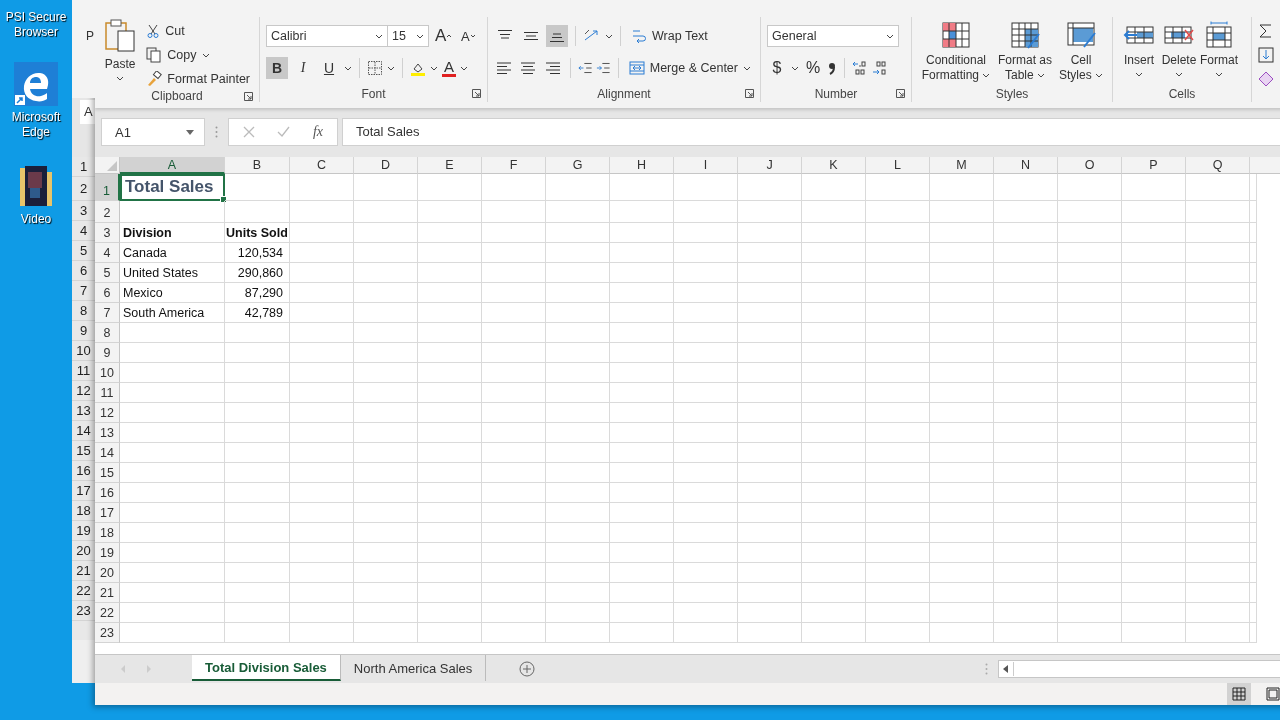 The image size is (1280, 720). I want to click on row-header: 1, so click(107, 187).